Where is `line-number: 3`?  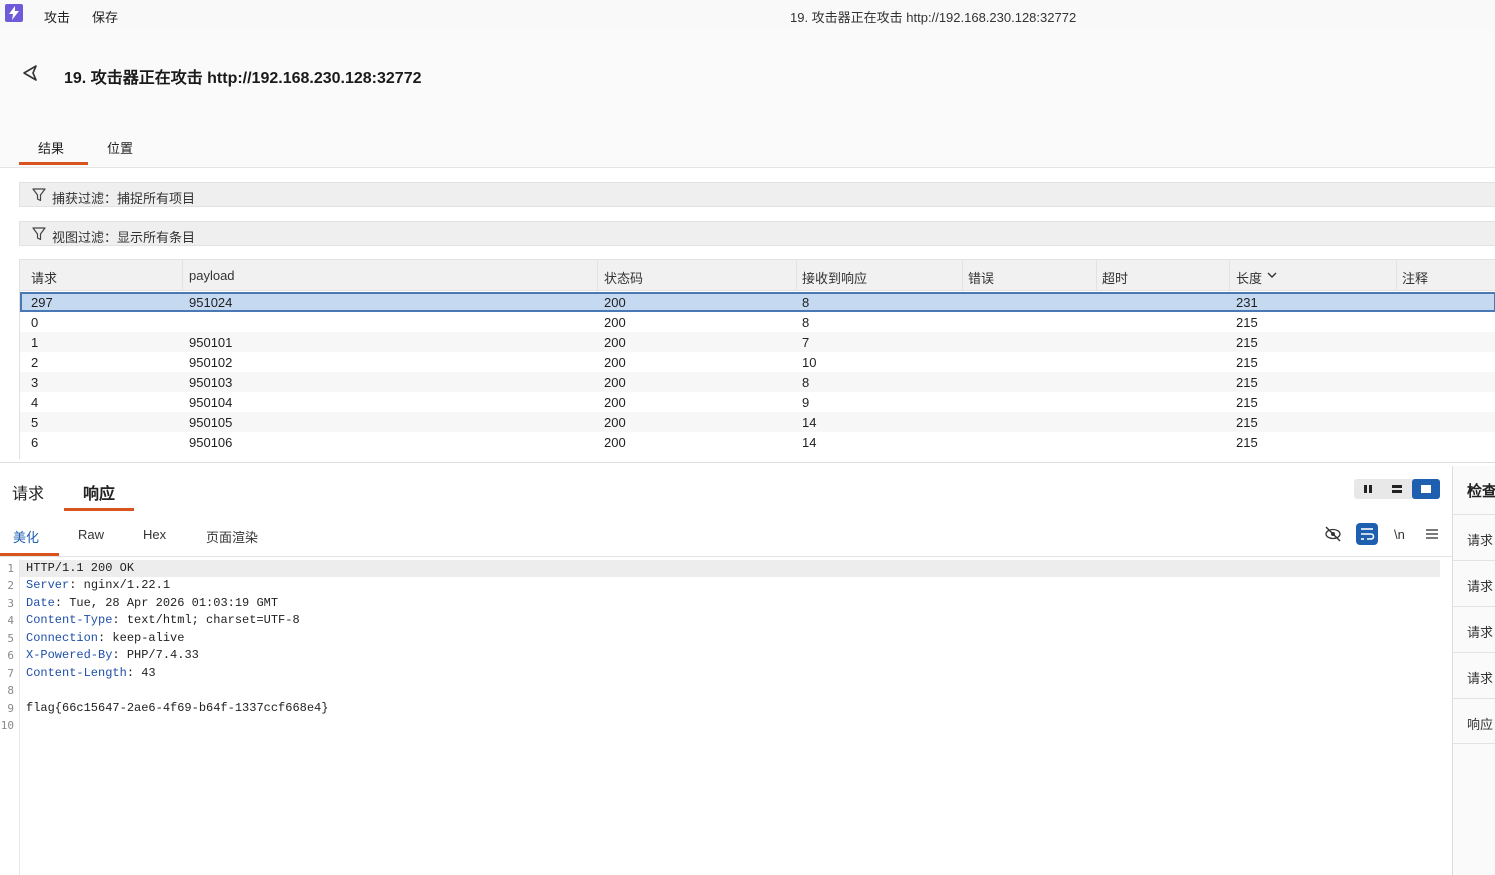 line-number: 3 is located at coordinates (10, 603).